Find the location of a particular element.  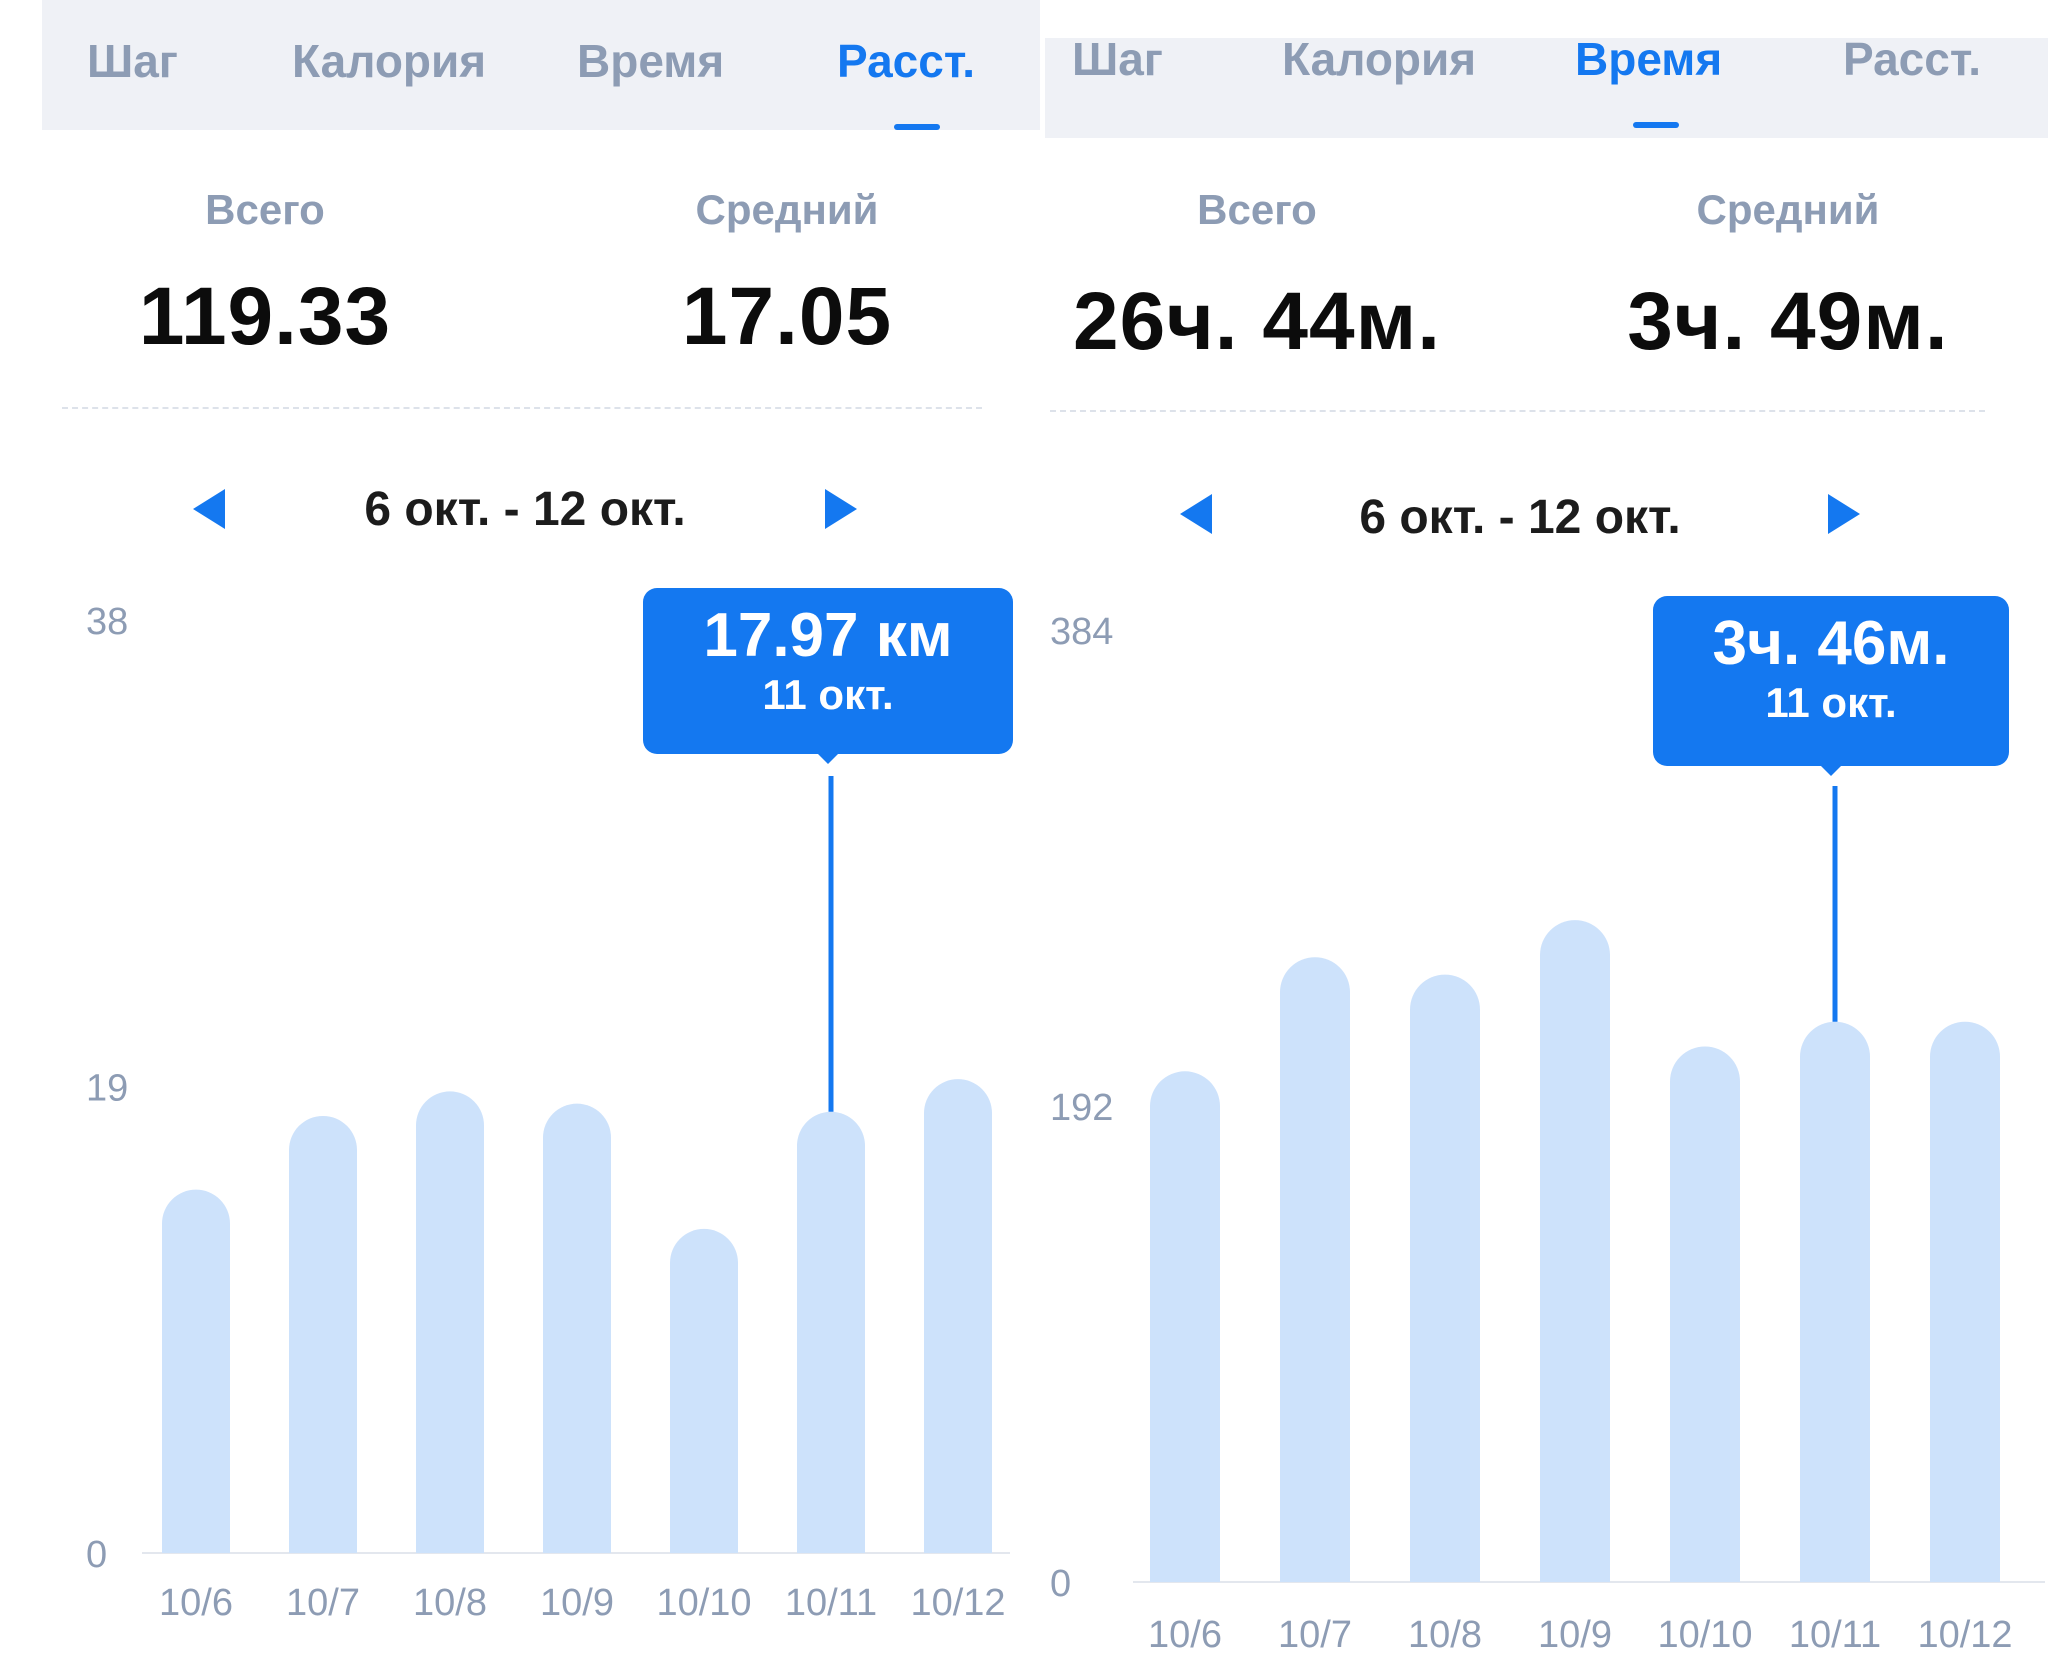

y-tick-label: 38 is located at coordinates (107, 622).